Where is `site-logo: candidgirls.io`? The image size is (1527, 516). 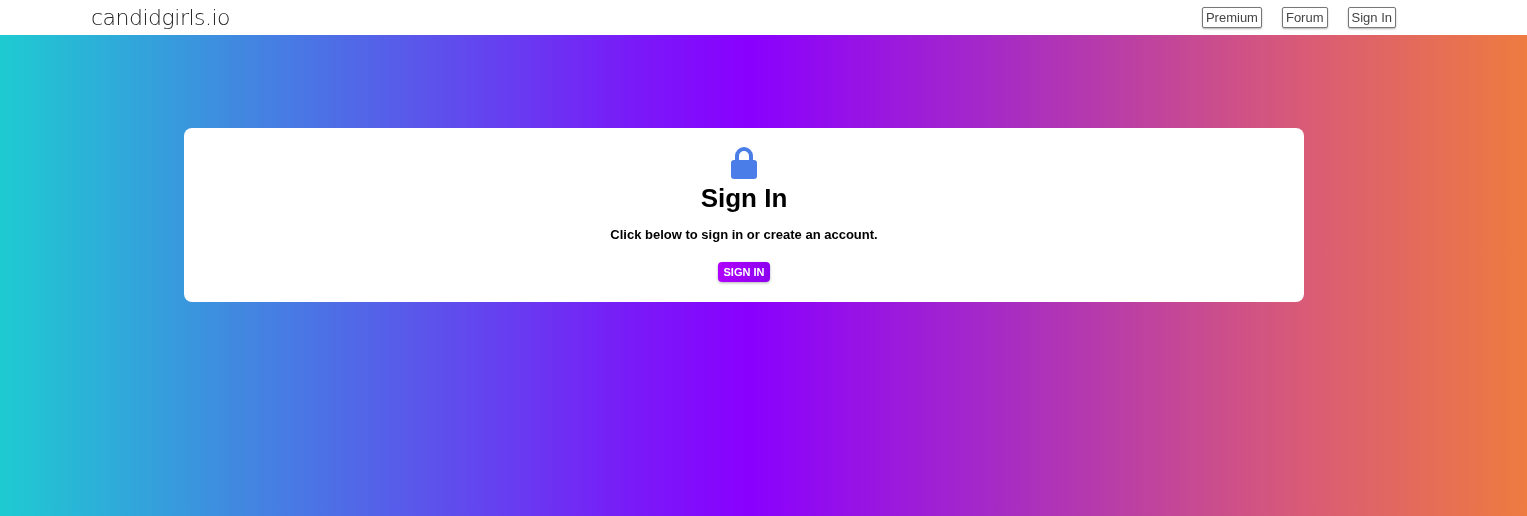 site-logo: candidgirls.io is located at coordinates (161, 17).